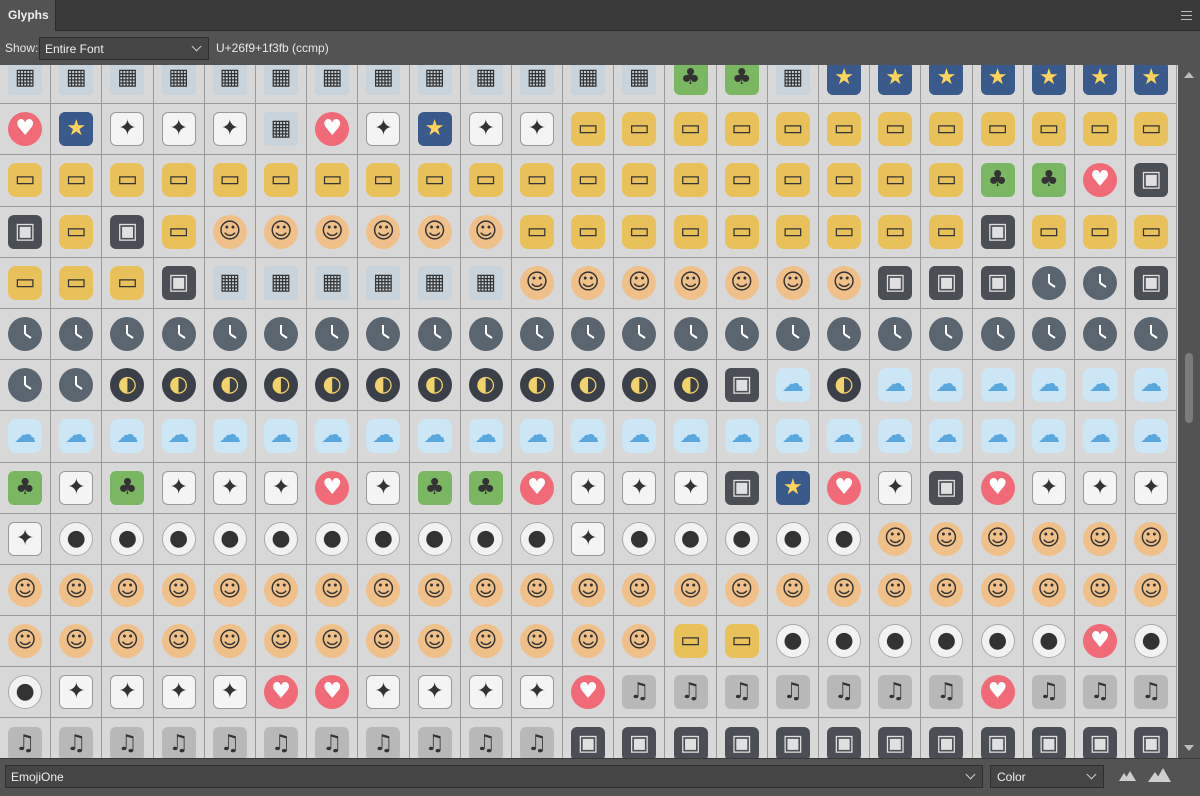  Describe the element at coordinates (28, 15) in the screenshot. I see `tab-glyphs: Glyphs` at that location.